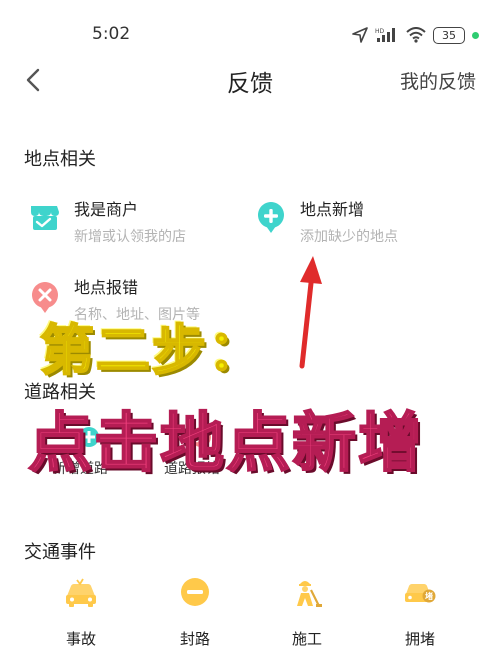 The height and width of the screenshot is (650, 500). Describe the element at coordinates (106, 209) in the screenshot. I see `merchant-item-title: 我是商户` at that location.